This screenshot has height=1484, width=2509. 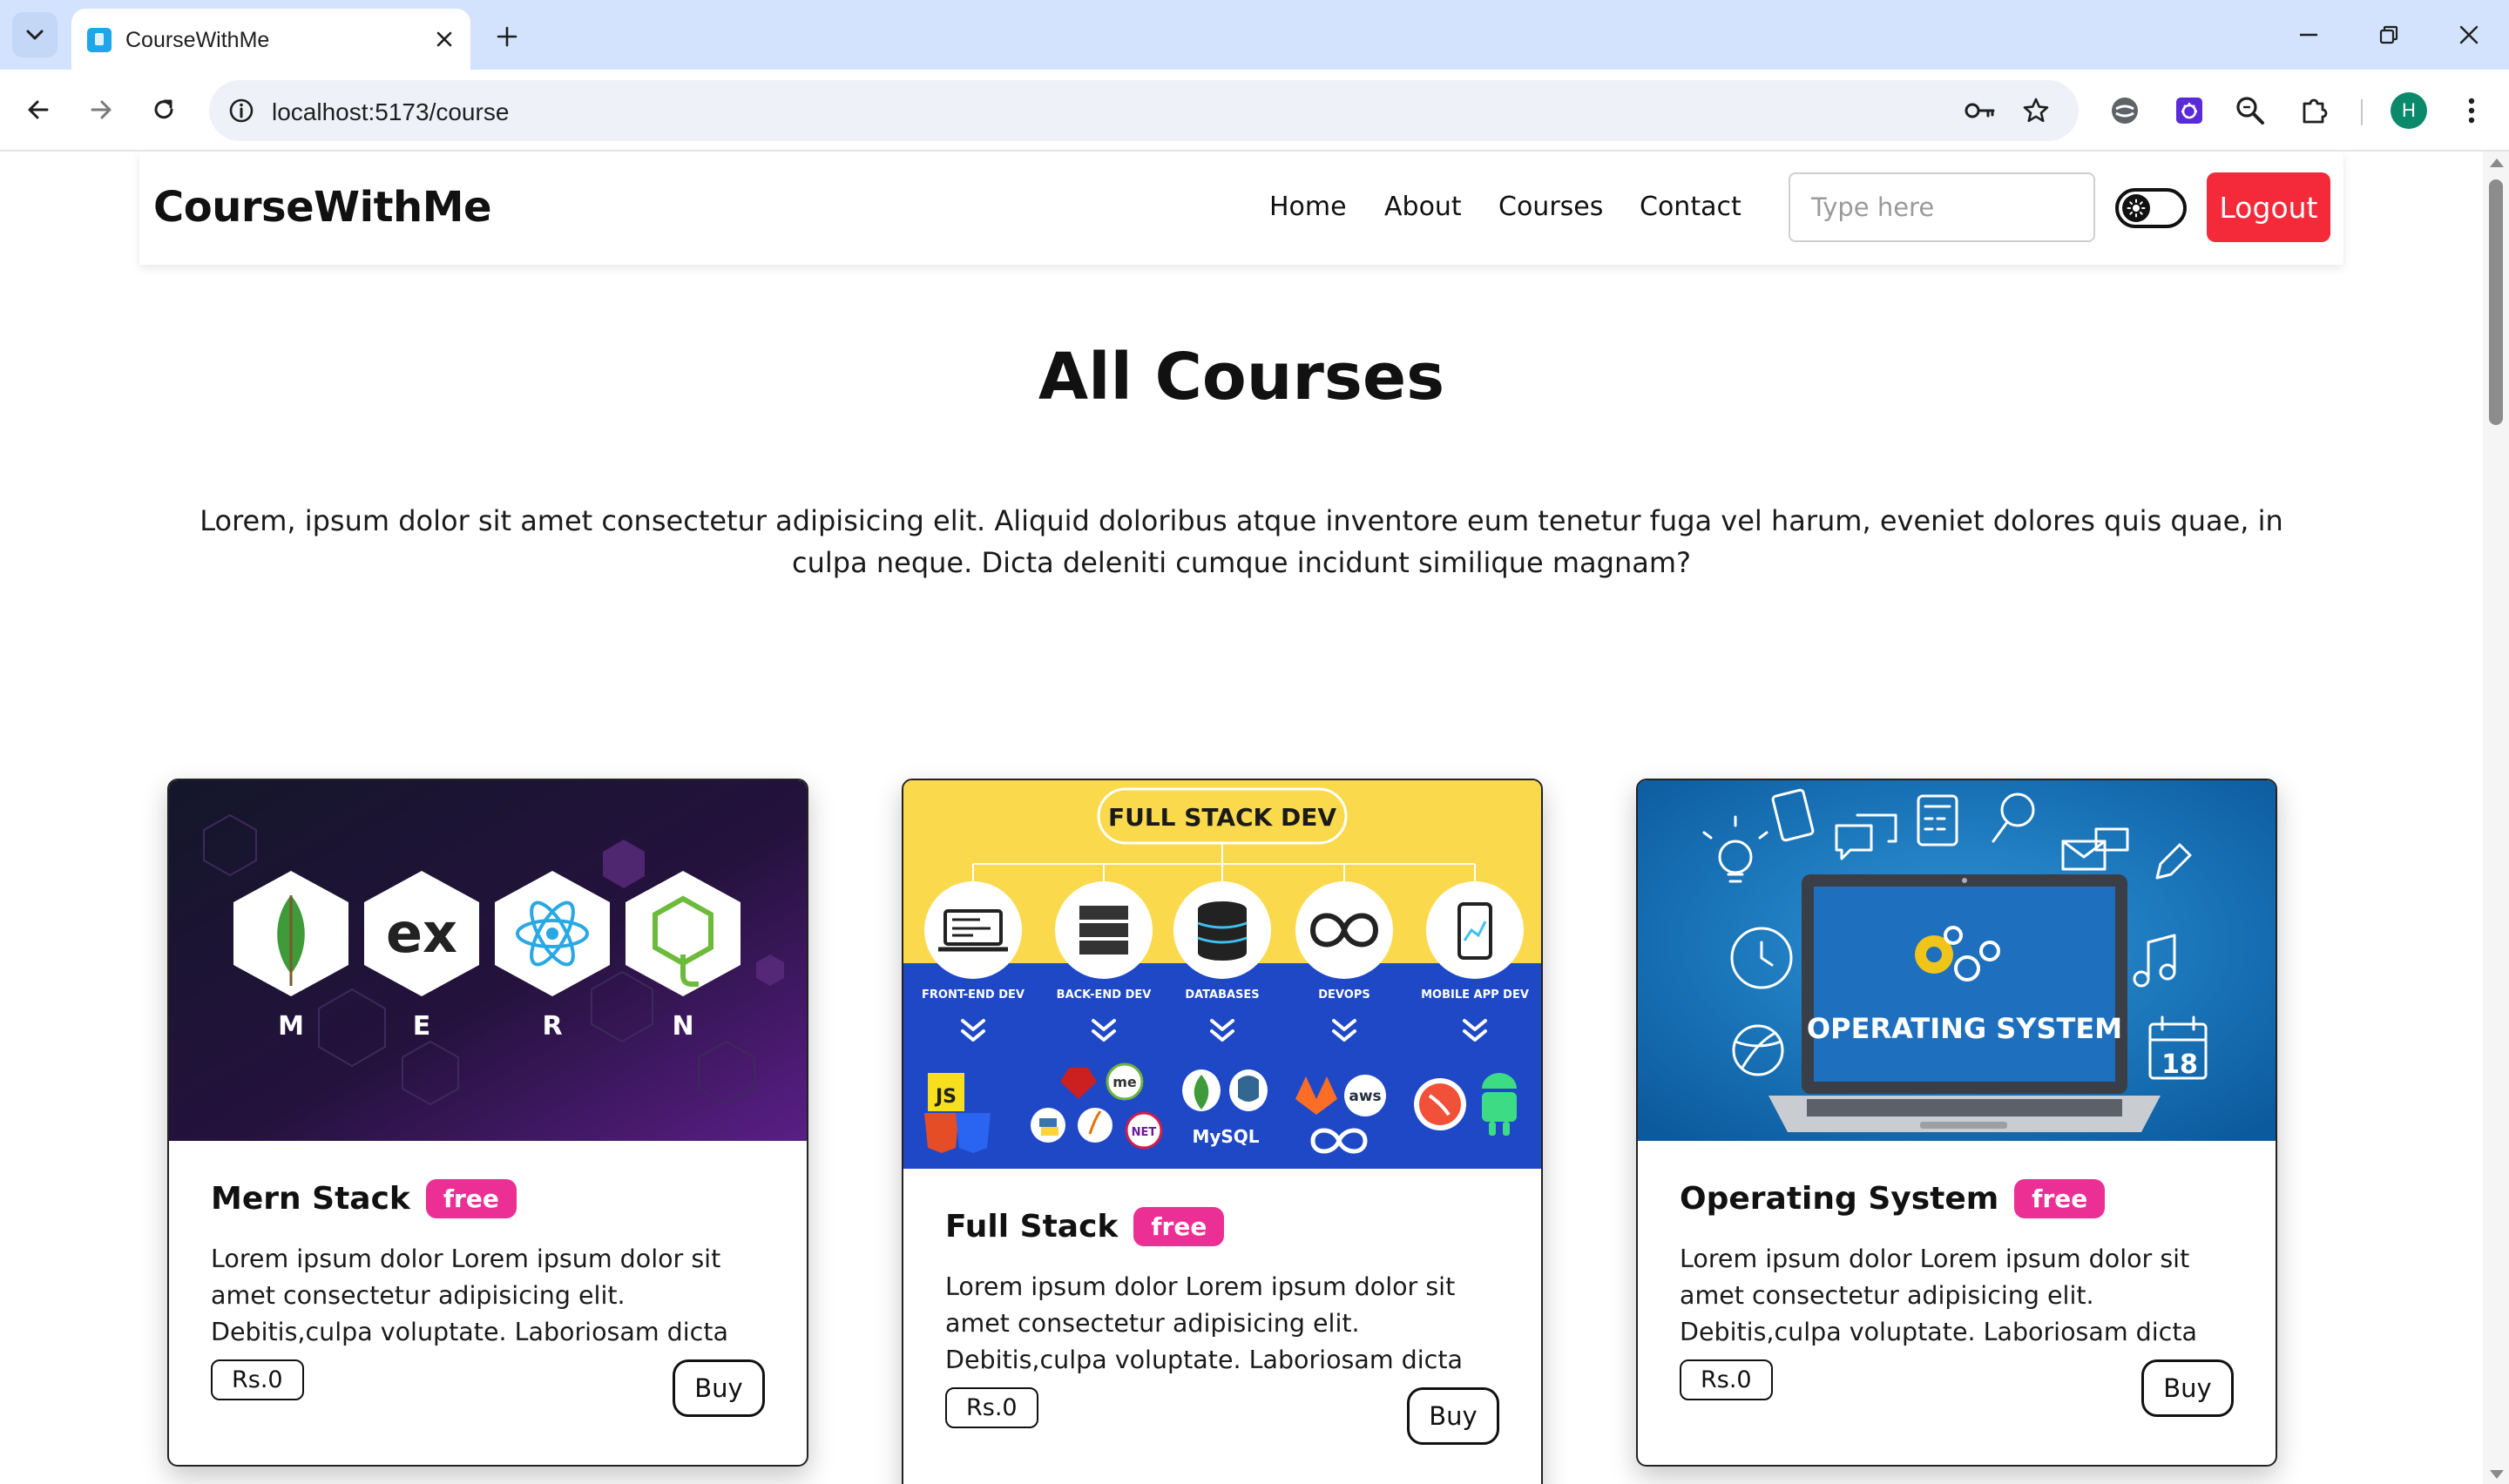 What do you see at coordinates (1475, 995) in the screenshot?
I see `fullstack-col-mobile: MOBILE APP DEV` at bounding box center [1475, 995].